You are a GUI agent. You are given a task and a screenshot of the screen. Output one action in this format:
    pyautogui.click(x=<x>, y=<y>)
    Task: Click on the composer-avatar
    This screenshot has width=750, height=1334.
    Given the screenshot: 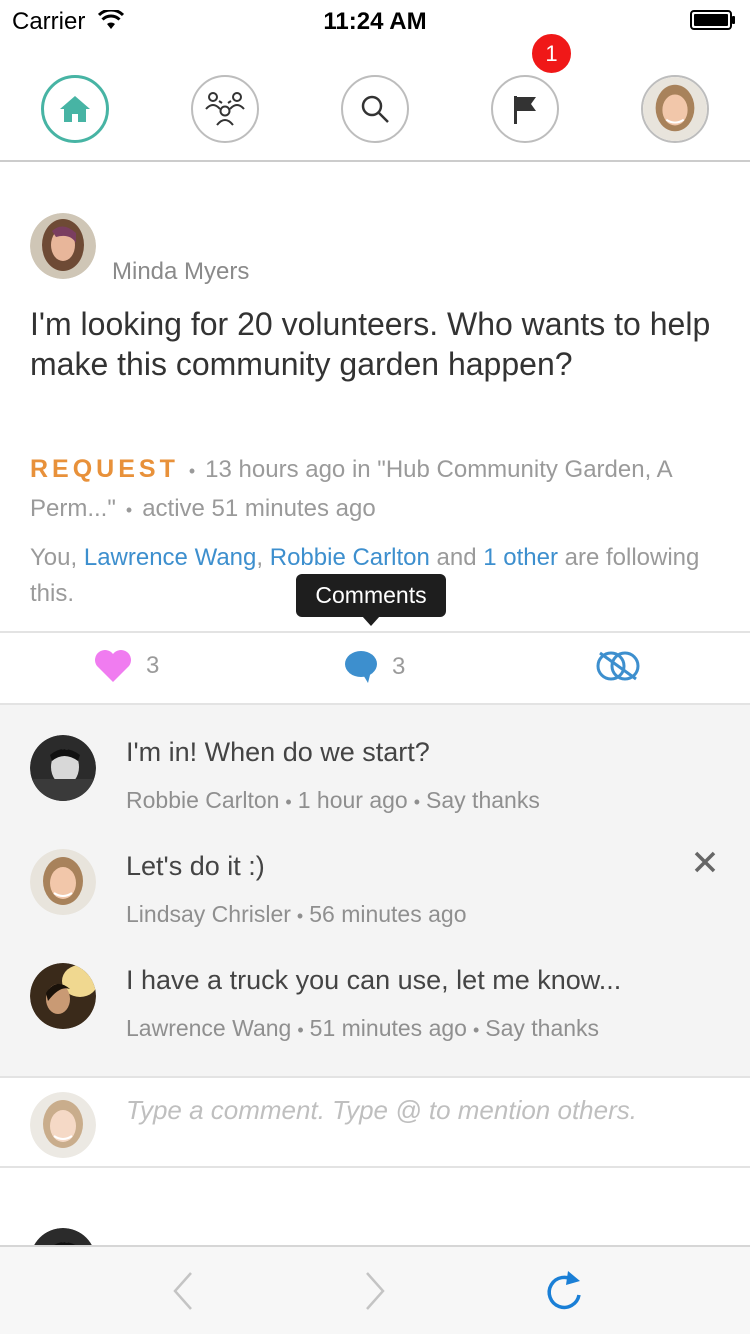 What is the action you would take?
    pyautogui.click(x=63, y=1125)
    